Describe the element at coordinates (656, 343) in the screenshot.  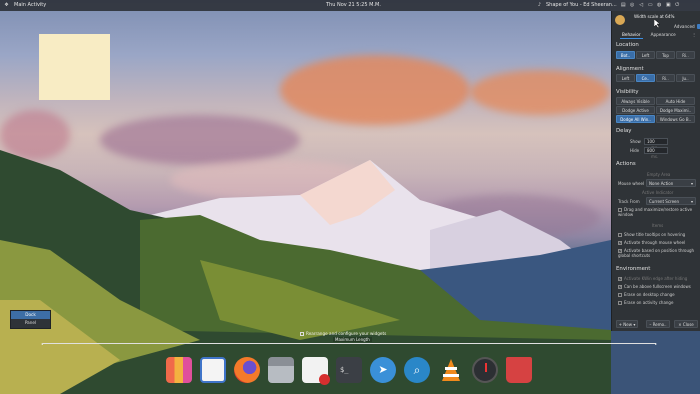
I see `ruler-right-handle: ▸` at that location.